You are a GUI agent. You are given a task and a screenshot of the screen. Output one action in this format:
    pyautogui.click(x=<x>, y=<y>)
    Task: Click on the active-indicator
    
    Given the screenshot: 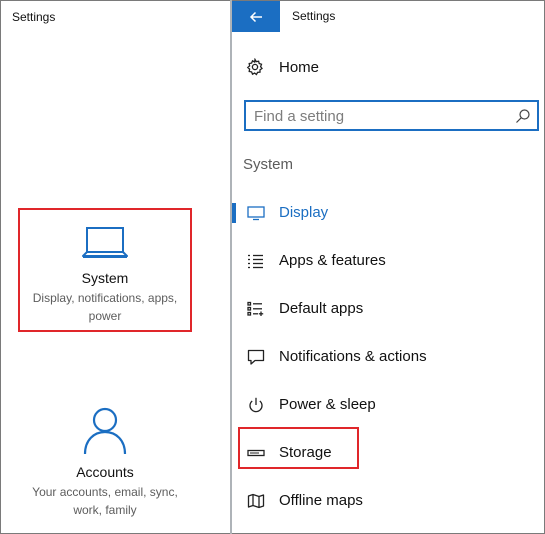 What is the action you would take?
    pyautogui.click(x=234, y=213)
    